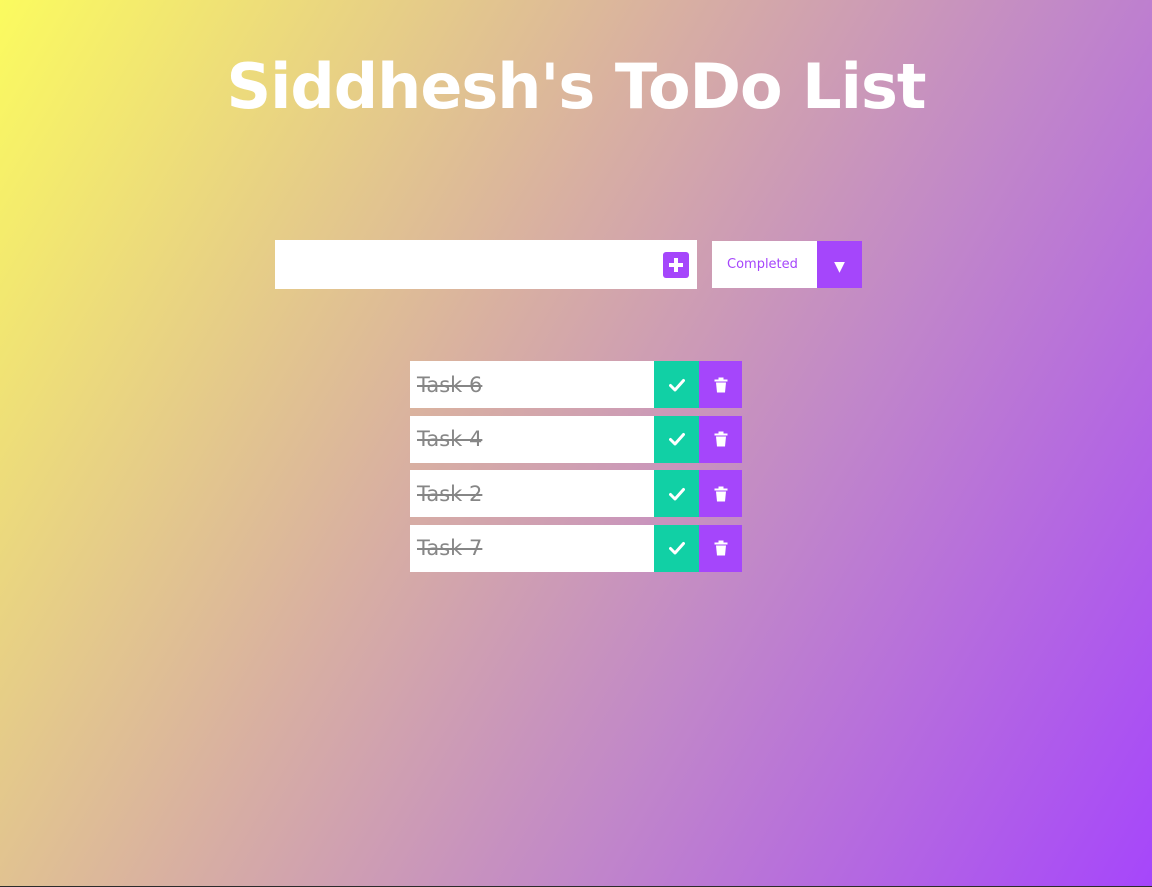 Image resolution: width=1152 pixels, height=887 pixels. I want to click on todo-input, so click(469, 264).